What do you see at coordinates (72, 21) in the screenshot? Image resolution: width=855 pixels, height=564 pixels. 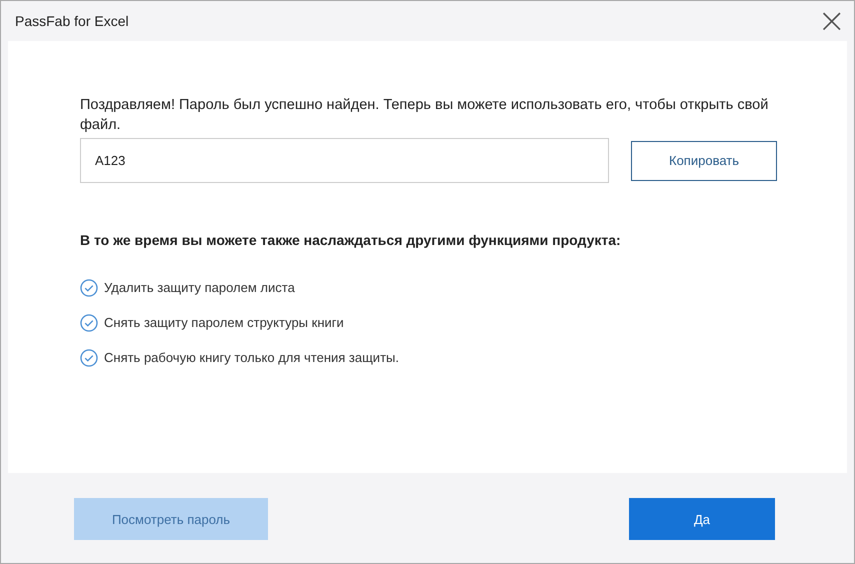 I see `window-title: PassFab for Excel` at bounding box center [72, 21].